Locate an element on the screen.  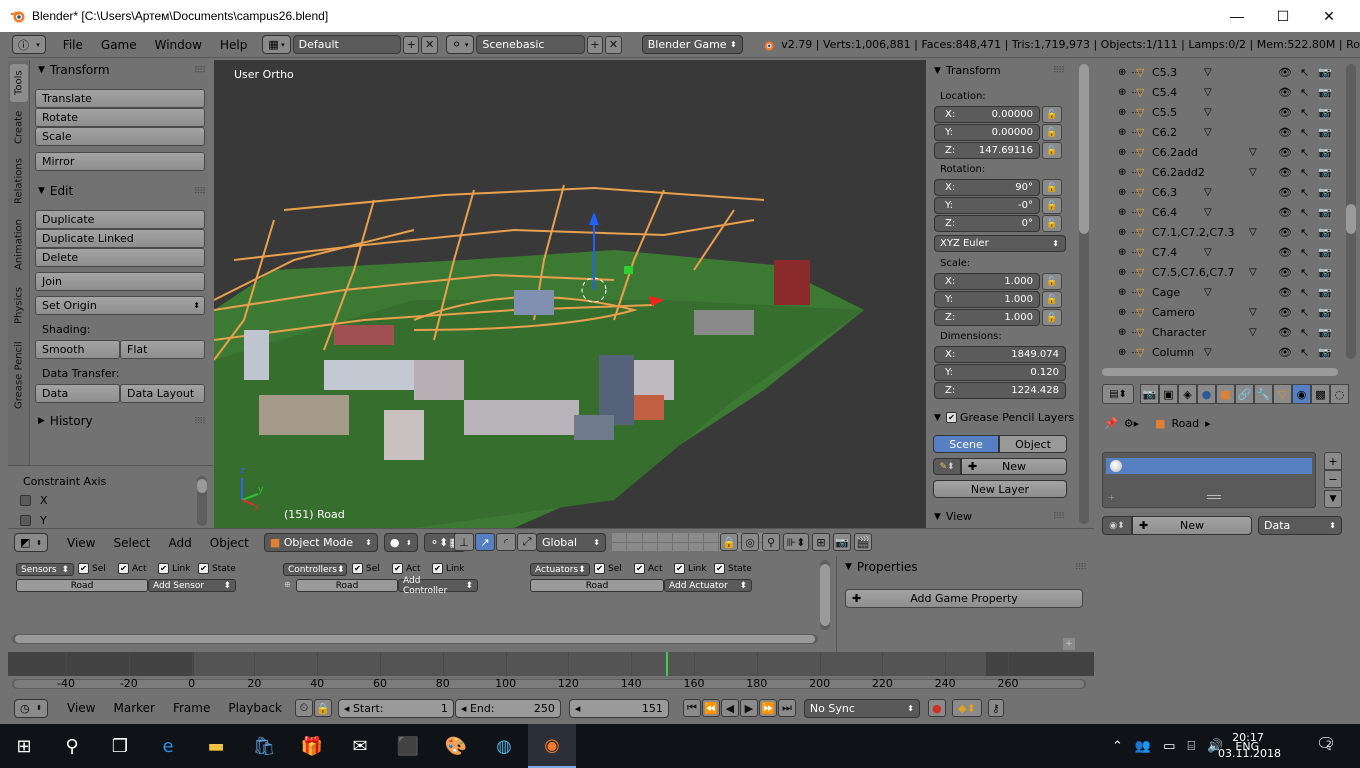
outliner-item: ⊕ ▽ C6.4 ▽ 👁 ↖ 📷 is located at coordinates (1219, 212).